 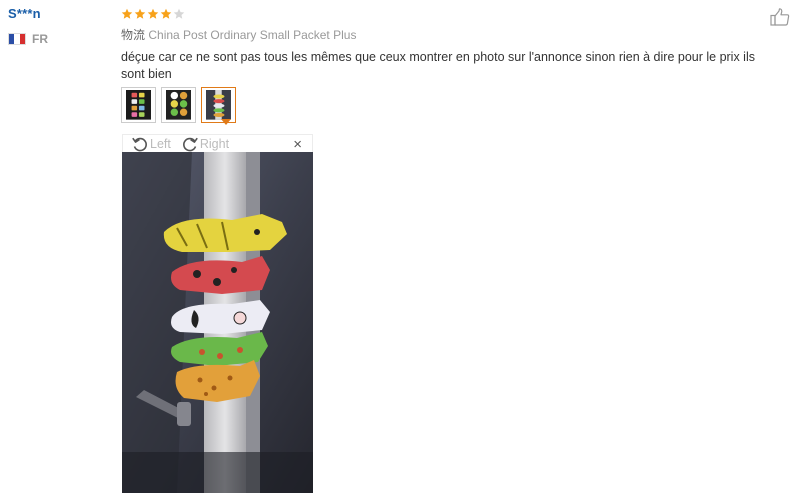 What do you see at coordinates (58, 26) in the screenshot?
I see `reviewer-info: S***n FR` at bounding box center [58, 26].